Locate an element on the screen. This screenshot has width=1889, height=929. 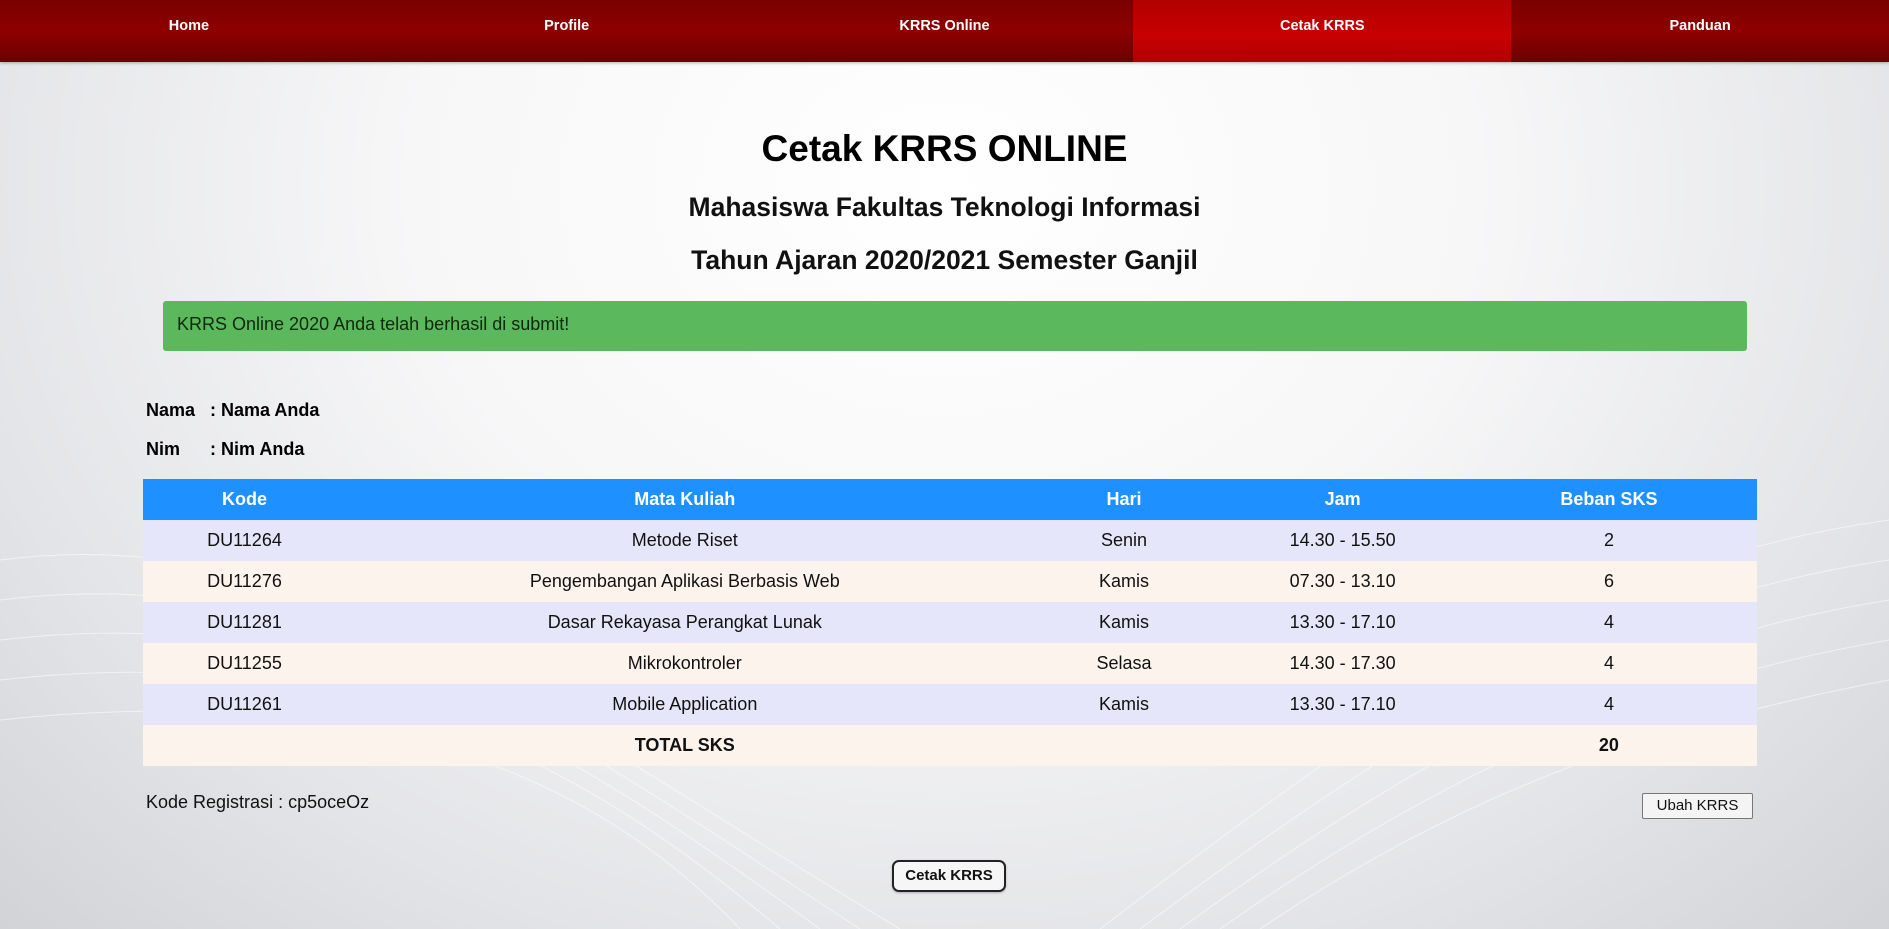
cell-sks: 2 is located at coordinates (1608, 540).